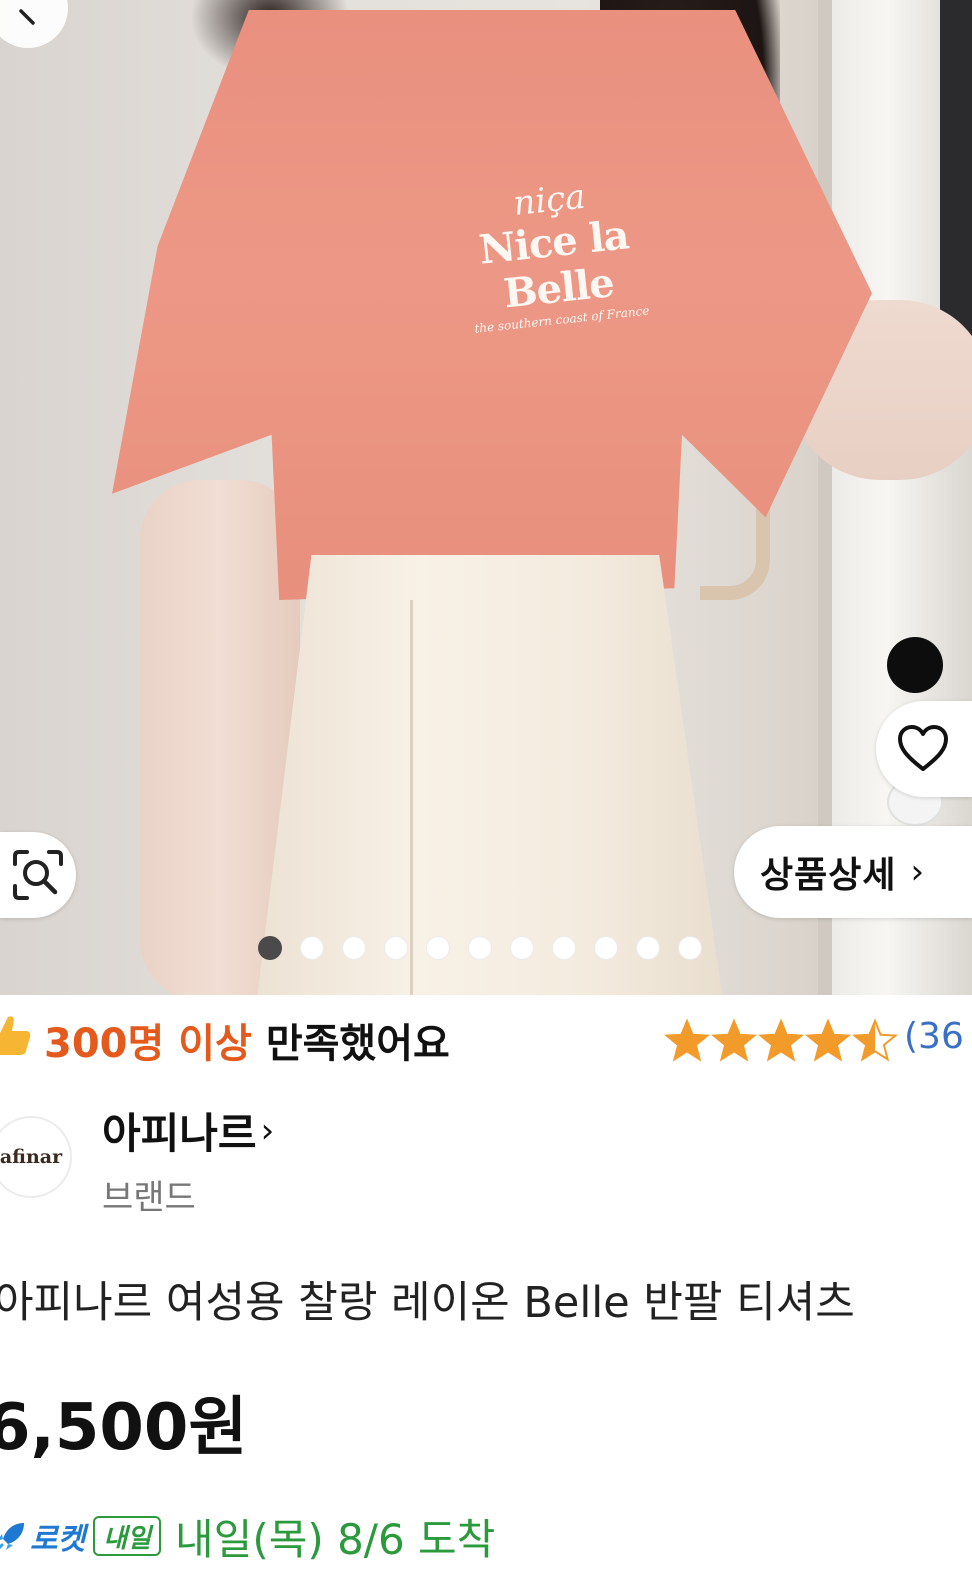 Image resolution: width=972 pixels, height=1591 pixels. Describe the element at coordinates (490, 775) in the screenshot. I see `photo-skirt` at that location.